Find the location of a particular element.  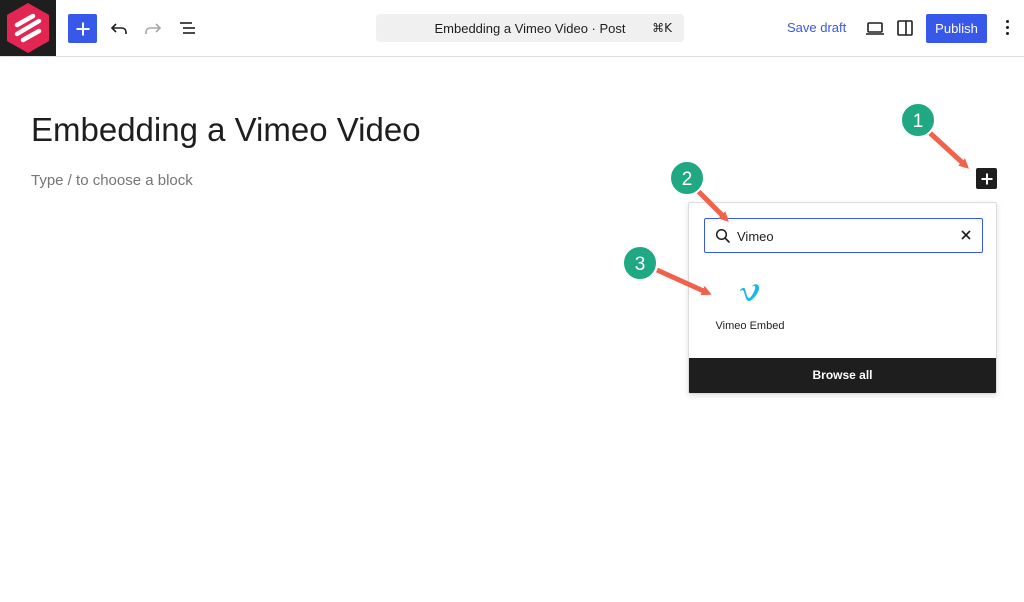

callout-badge-1: 1 is located at coordinates (918, 120).